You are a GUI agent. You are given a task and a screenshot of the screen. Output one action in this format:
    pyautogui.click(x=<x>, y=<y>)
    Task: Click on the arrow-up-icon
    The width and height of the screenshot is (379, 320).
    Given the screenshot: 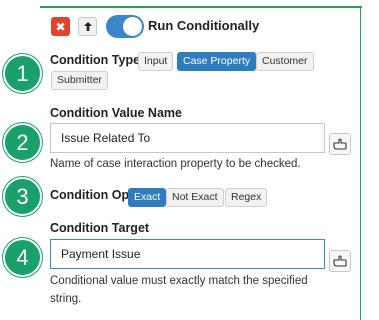 What is the action you would take?
    pyautogui.click(x=87, y=26)
    